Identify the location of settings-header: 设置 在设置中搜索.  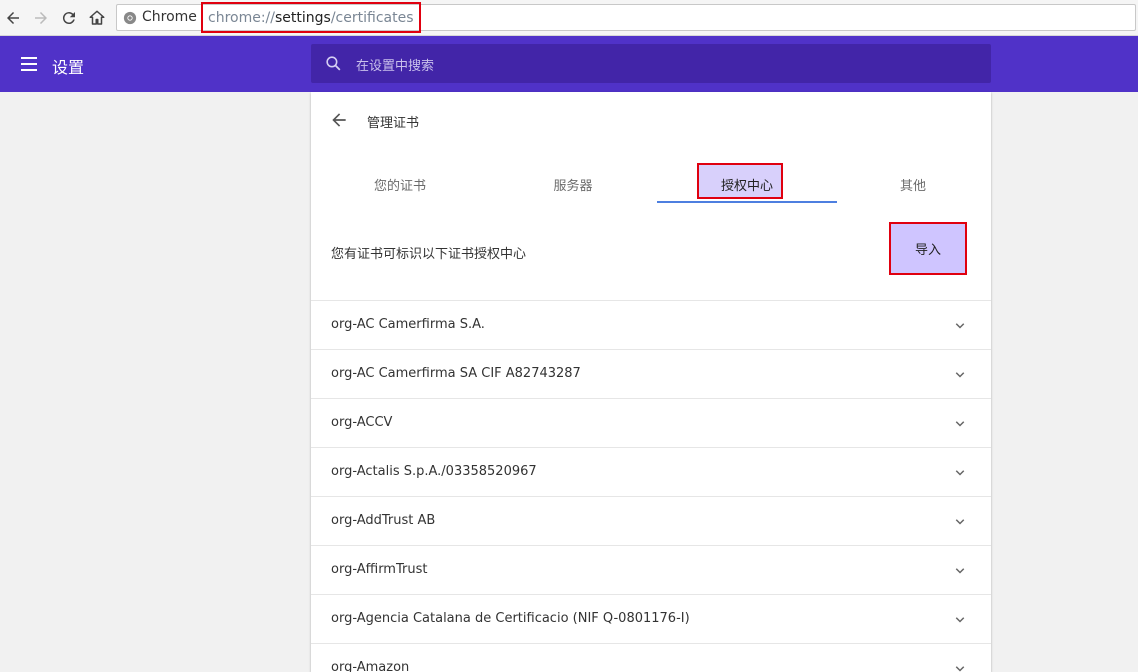
(569, 64).